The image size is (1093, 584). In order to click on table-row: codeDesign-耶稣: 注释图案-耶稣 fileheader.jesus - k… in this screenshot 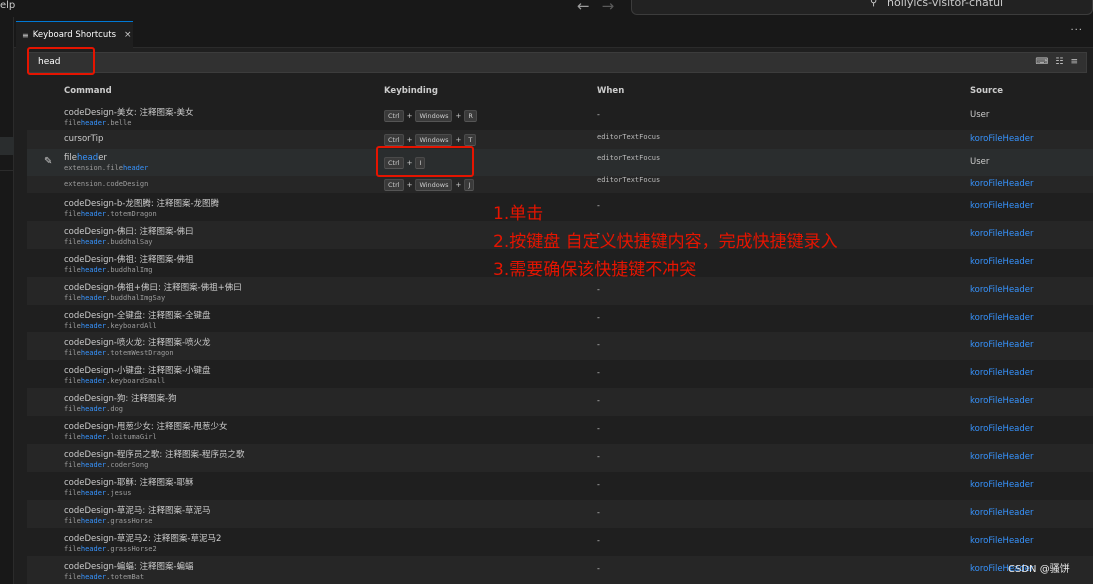, I will do `click(560, 486)`.